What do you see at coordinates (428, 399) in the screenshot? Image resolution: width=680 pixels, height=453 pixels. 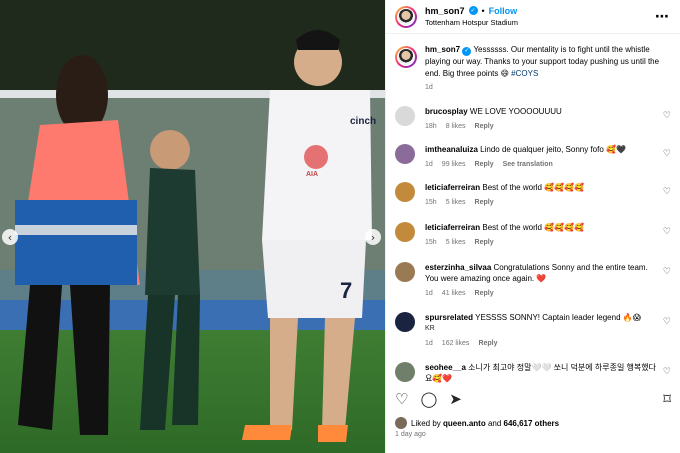 I see `comment-icon: ◯` at bounding box center [428, 399].